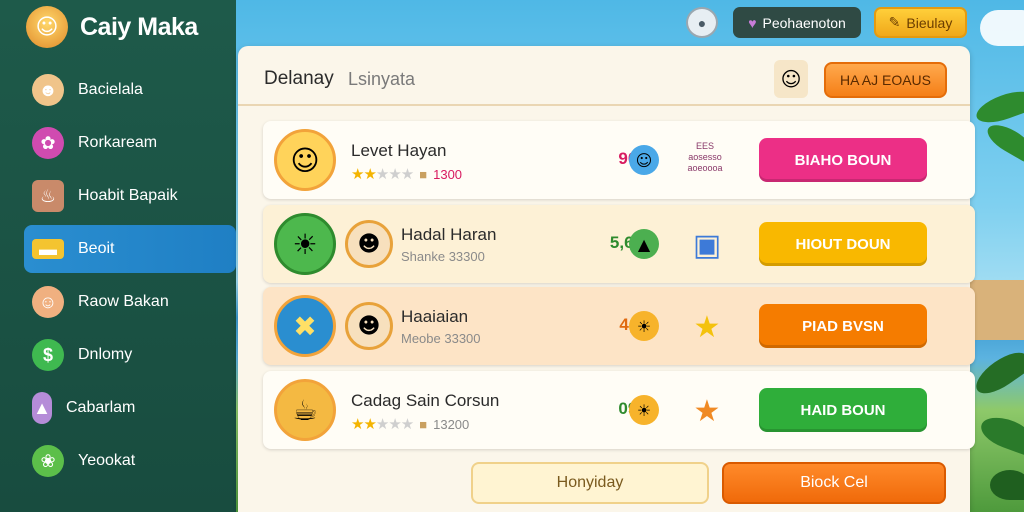 The height and width of the screenshot is (512, 1024). What do you see at coordinates (299, 78) in the screenshot?
I see `panel-title: Delanay` at bounding box center [299, 78].